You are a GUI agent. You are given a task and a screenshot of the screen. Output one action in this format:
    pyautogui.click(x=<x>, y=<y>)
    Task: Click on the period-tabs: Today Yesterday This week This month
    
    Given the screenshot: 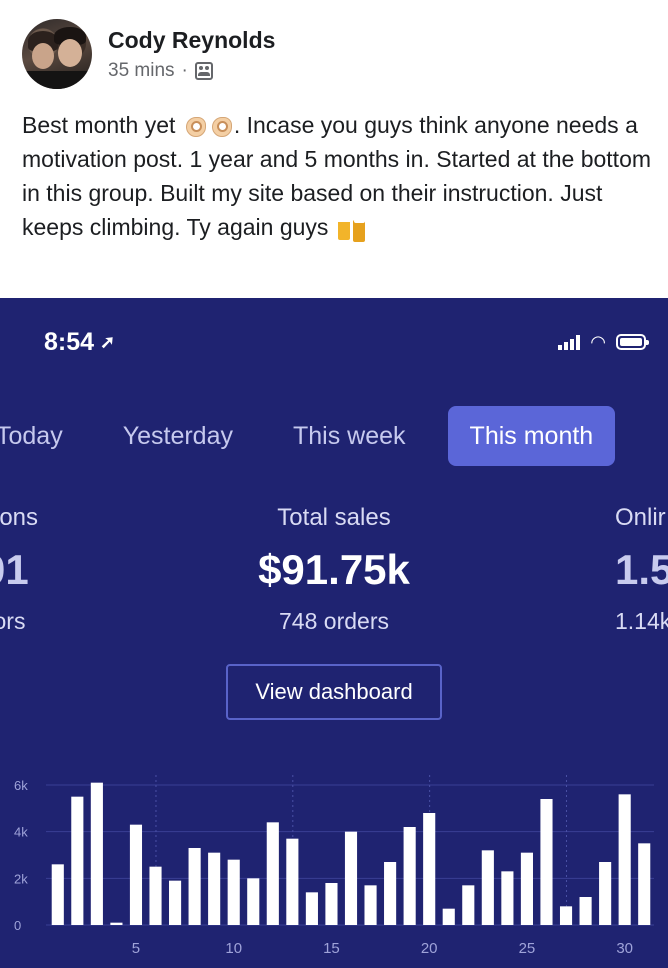 What is the action you would take?
    pyautogui.click(x=308, y=436)
    